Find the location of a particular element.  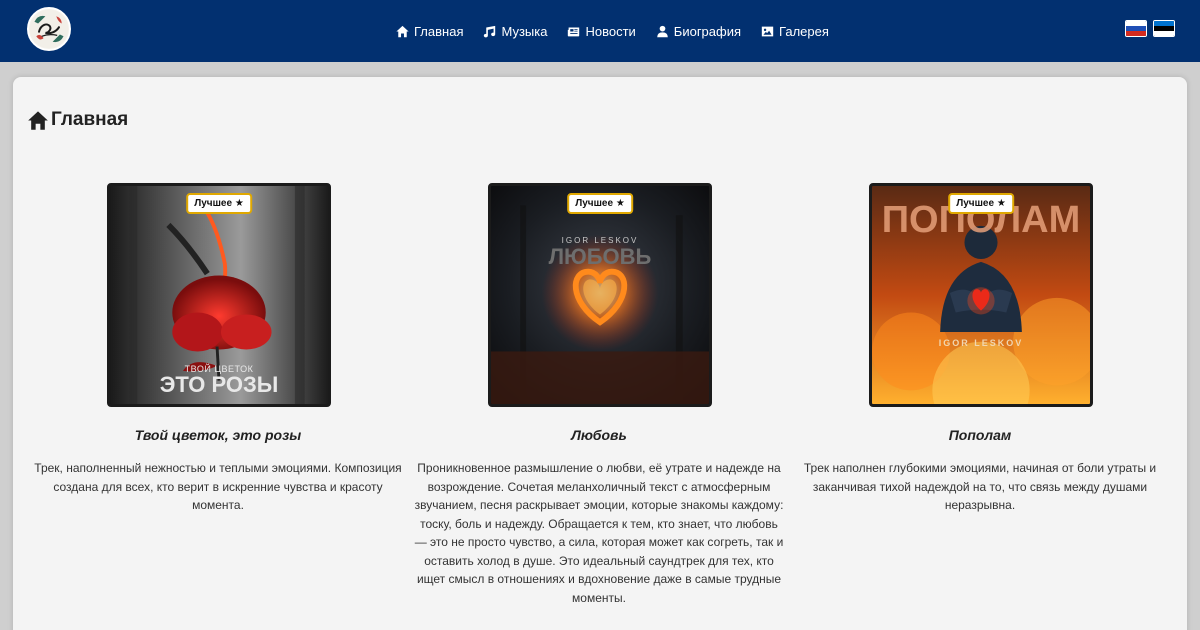

cover-art-fire-heart is located at coordinates (600, 295).